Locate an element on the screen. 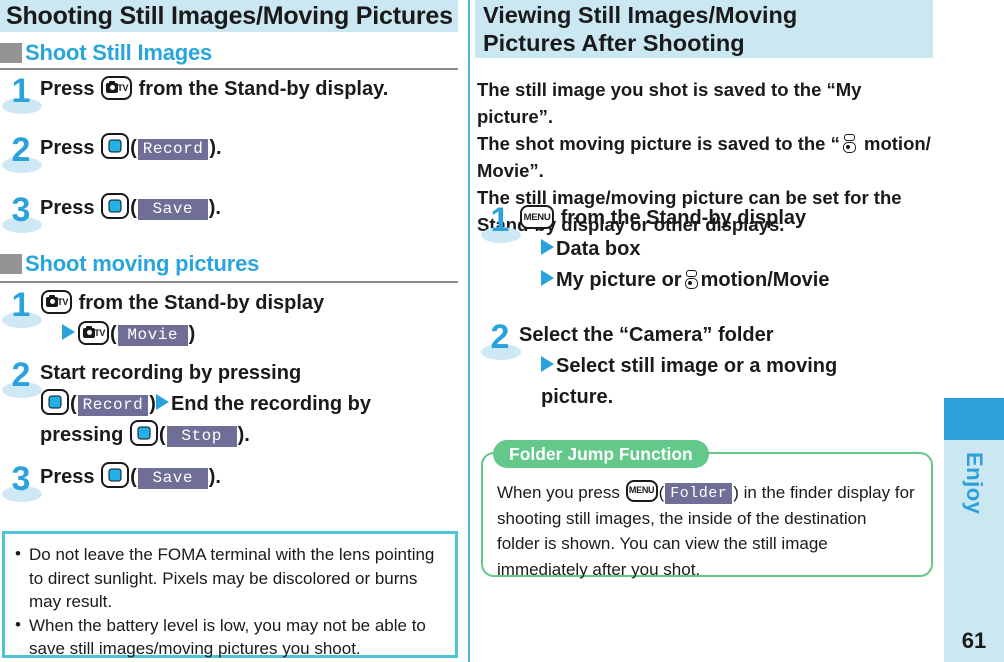  step-body: Press TV from the Stand-by display. is located at coordinates (250, 89).